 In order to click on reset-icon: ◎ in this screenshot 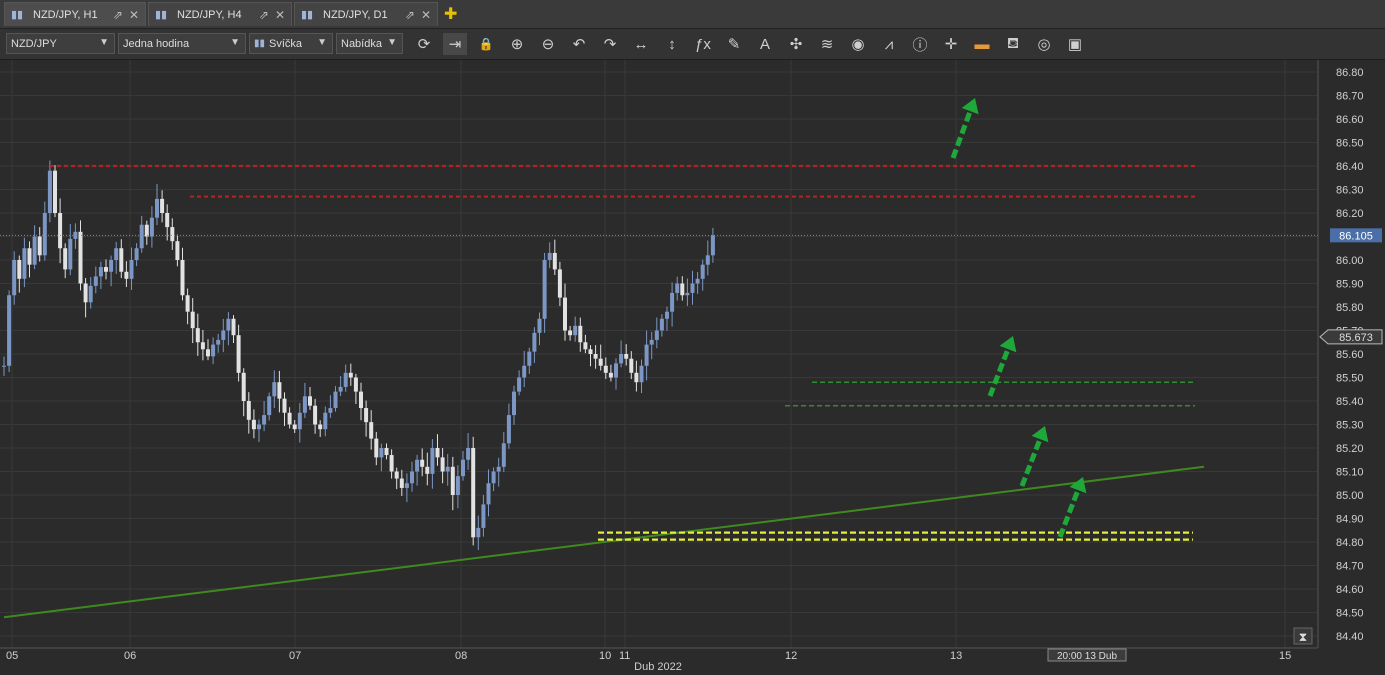, I will do `click(1044, 44)`.